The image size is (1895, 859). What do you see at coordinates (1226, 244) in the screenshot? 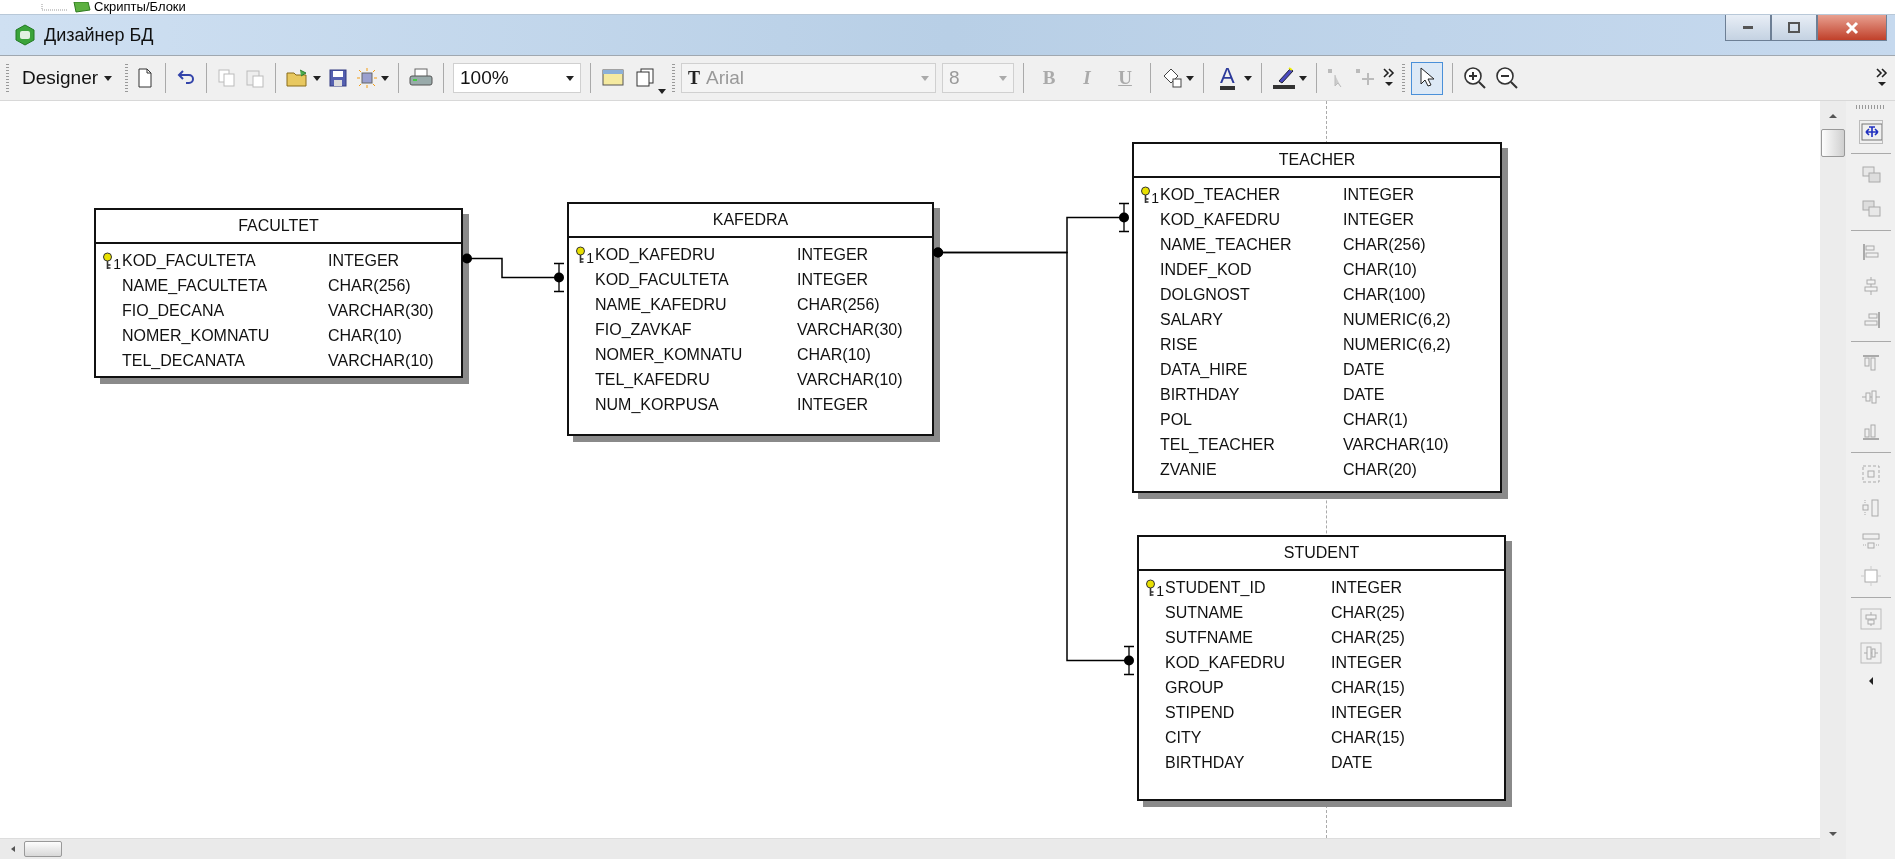
I see `column-name: NAME_TEACHER` at bounding box center [1226, 244].